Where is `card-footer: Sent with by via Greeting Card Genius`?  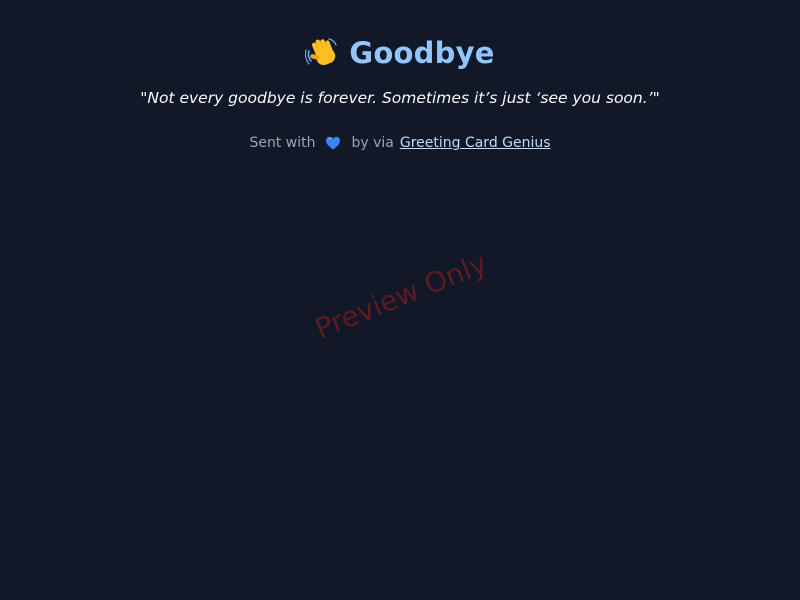
card-footer: Sent with by via Greeting Card Genius is located at coordinates (400, 143).